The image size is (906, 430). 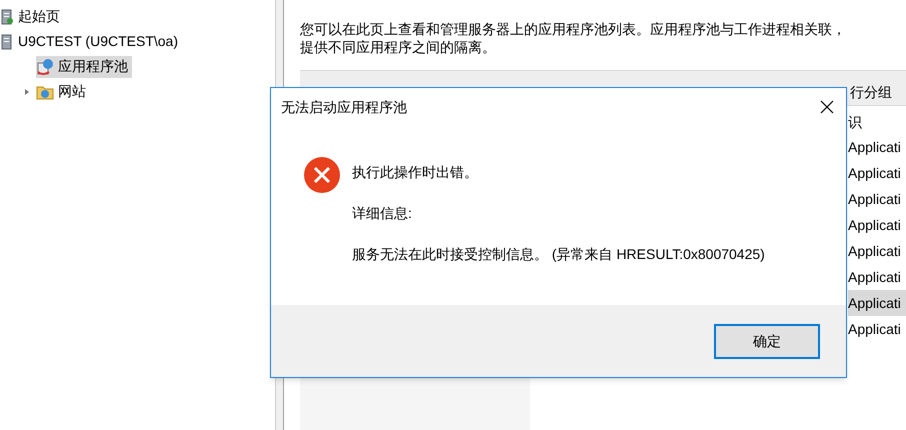 What do you see at coordinates (63, 91) in the screenshot?
I see `tree-item: 网站` at bounding box center [63, 91].